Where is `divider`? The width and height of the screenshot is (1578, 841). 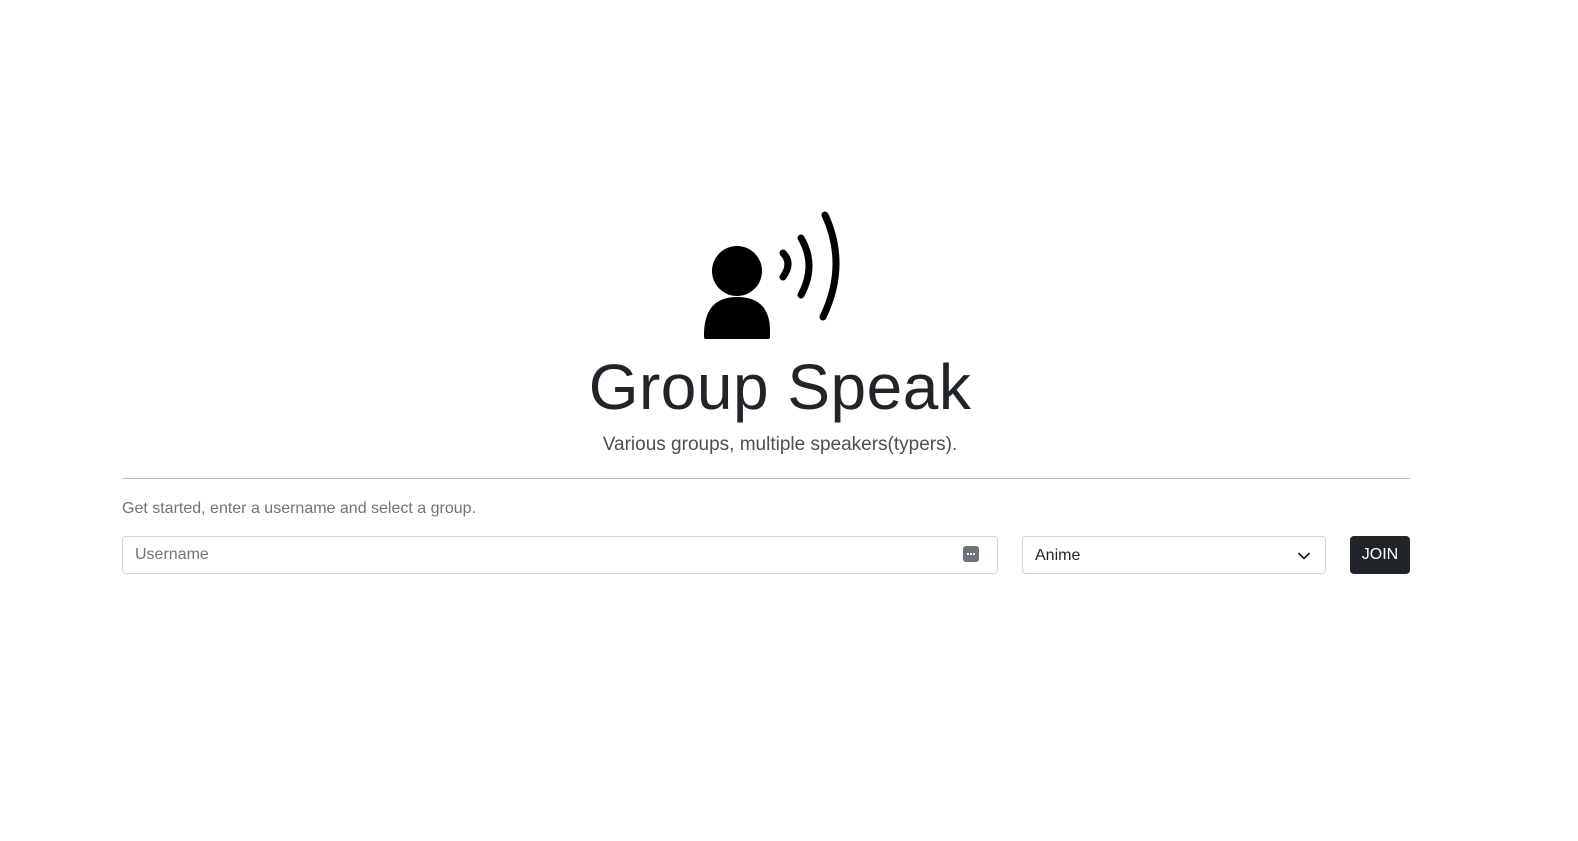
divider is located at coordinates (766, 478).